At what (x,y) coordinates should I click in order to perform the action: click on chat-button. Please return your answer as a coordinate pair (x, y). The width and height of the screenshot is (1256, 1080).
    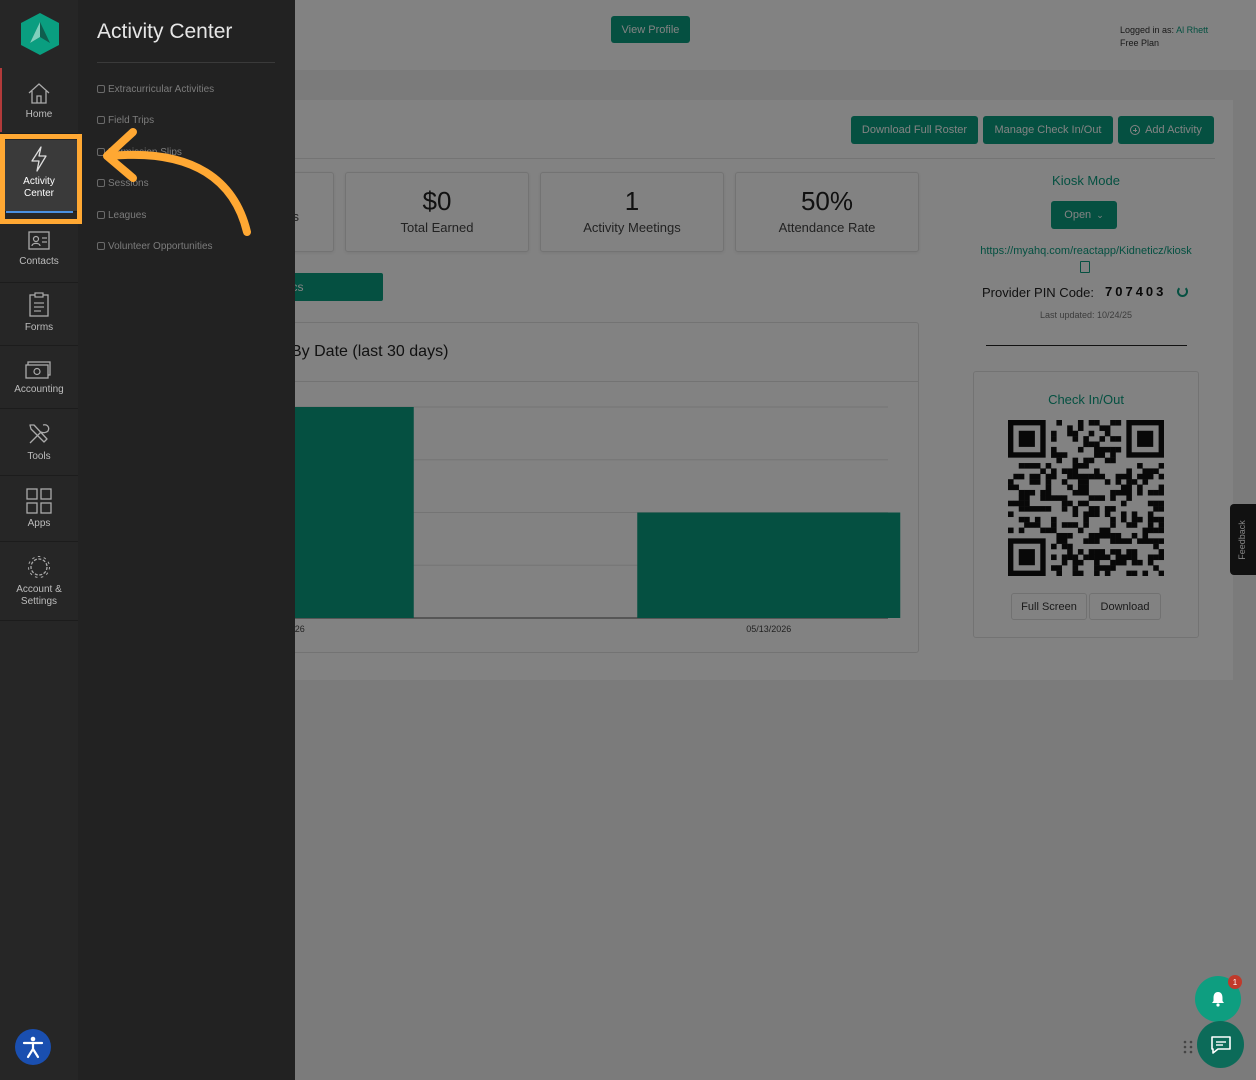
    Looking at the image, I should click on (1220, 1044).